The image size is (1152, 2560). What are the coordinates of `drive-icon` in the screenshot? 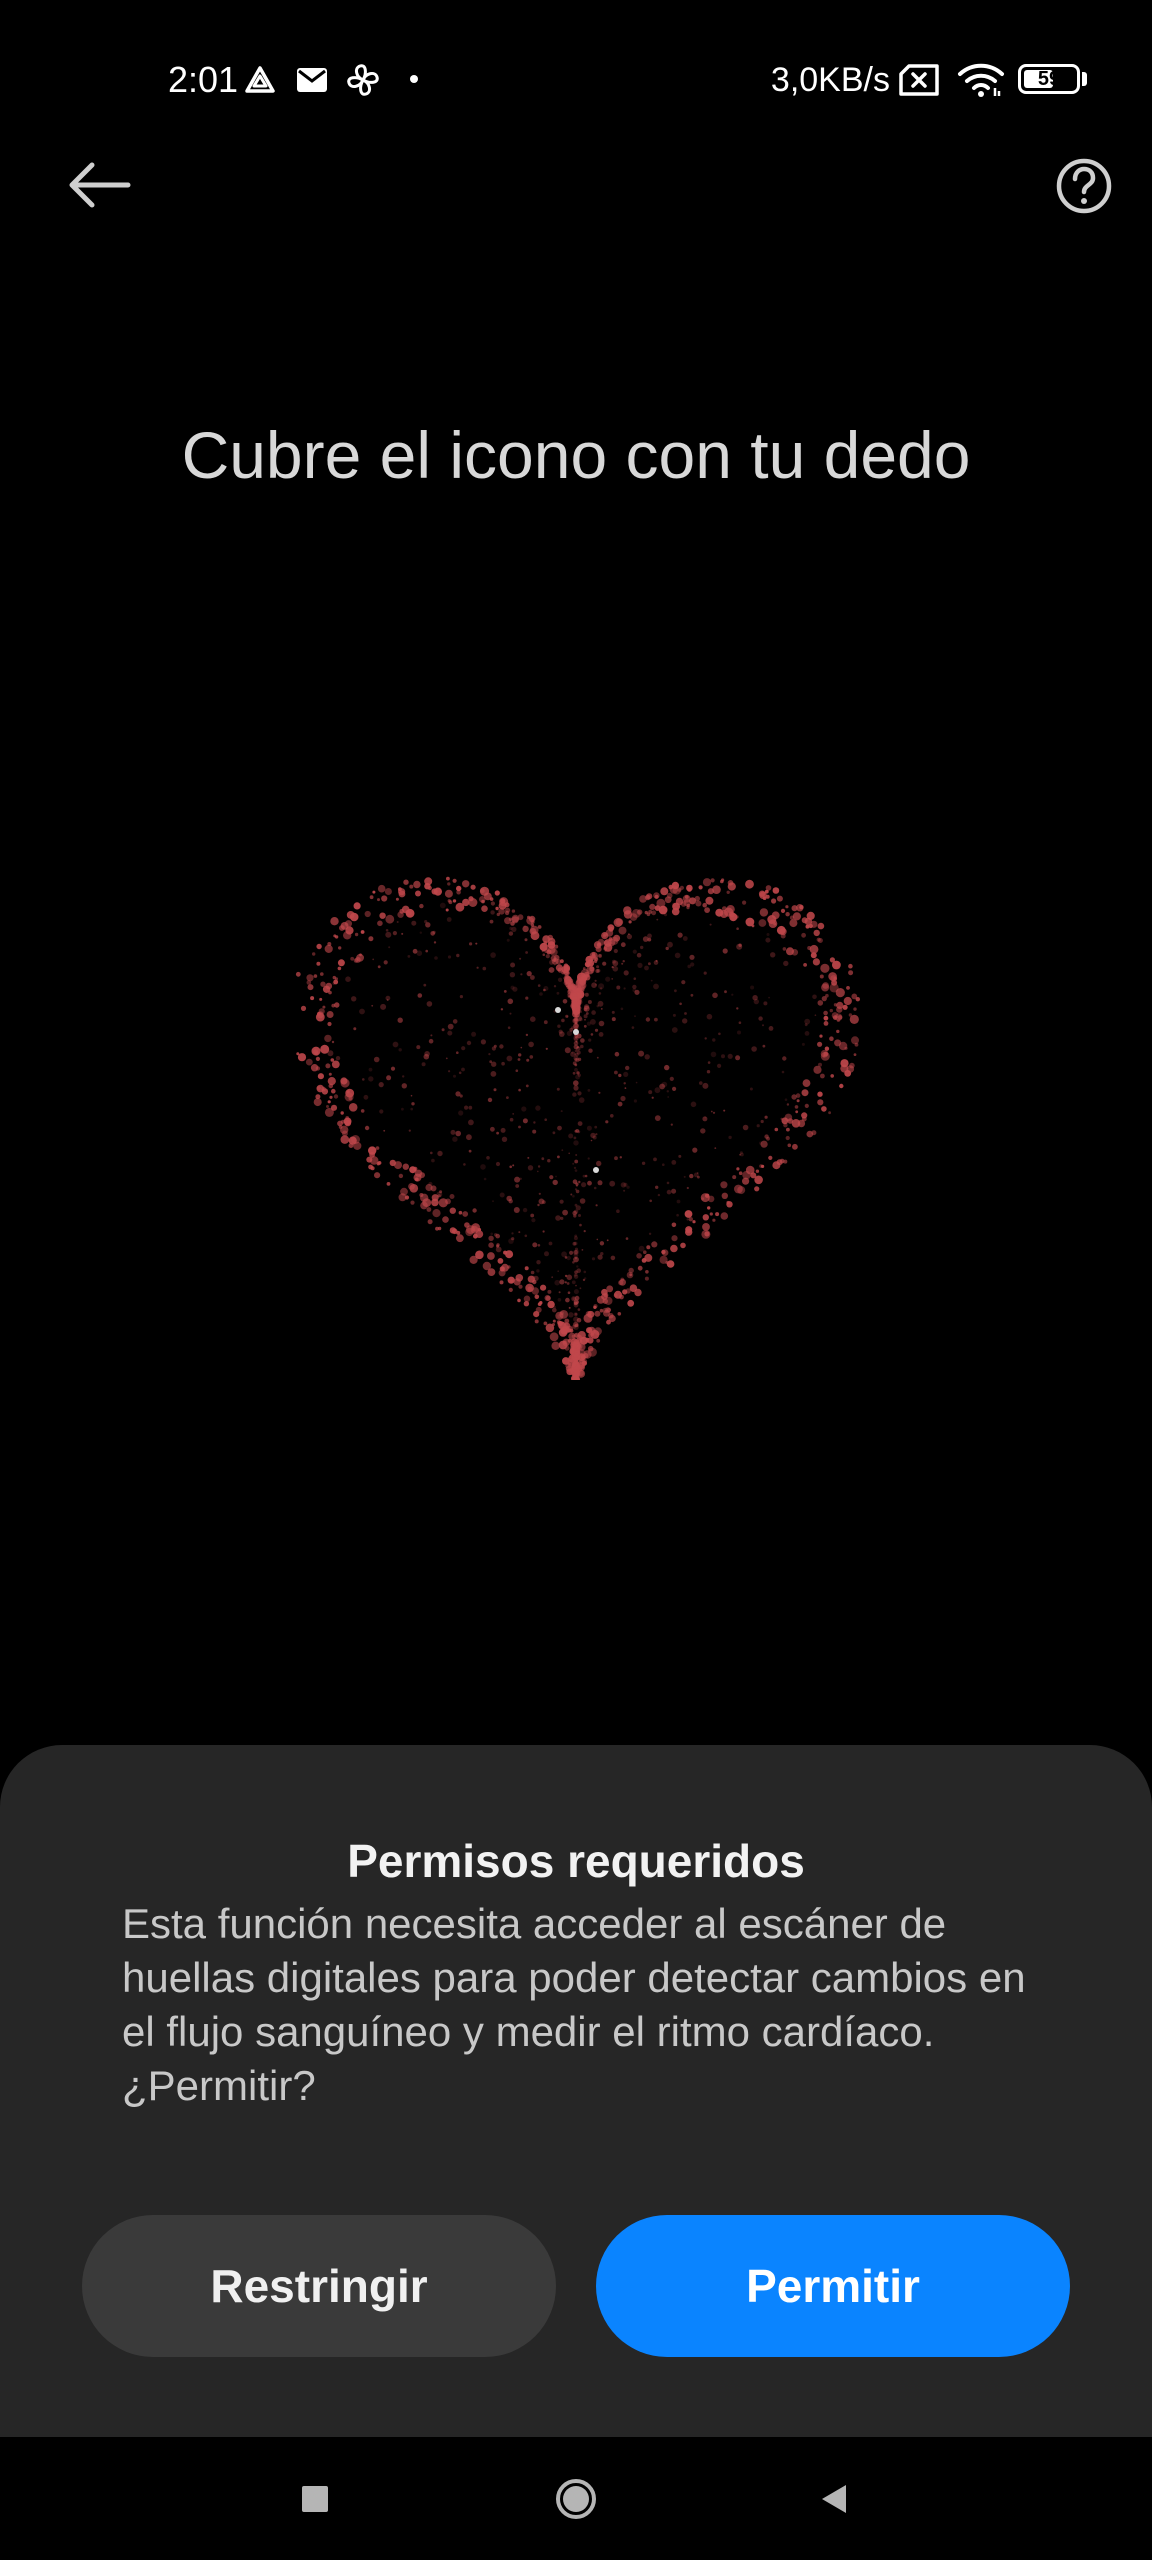 It's located at (260, 80).